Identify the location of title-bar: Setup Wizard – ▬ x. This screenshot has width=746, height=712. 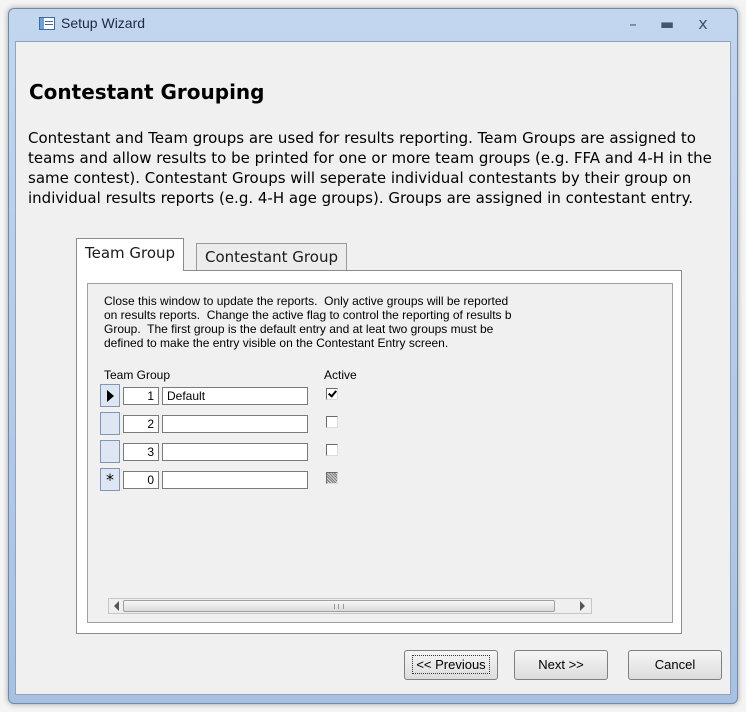
(373, 25).